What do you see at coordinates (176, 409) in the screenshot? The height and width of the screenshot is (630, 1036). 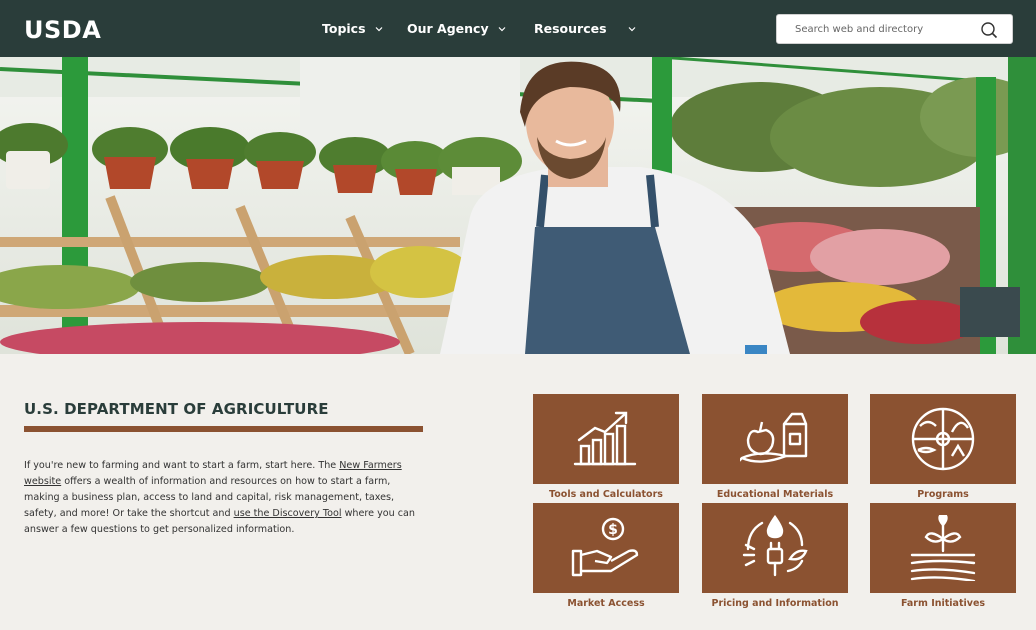 I see `page-title: U.S. DEPARTMENT OF AGRICULTURE` at bounding box center [176, 409].